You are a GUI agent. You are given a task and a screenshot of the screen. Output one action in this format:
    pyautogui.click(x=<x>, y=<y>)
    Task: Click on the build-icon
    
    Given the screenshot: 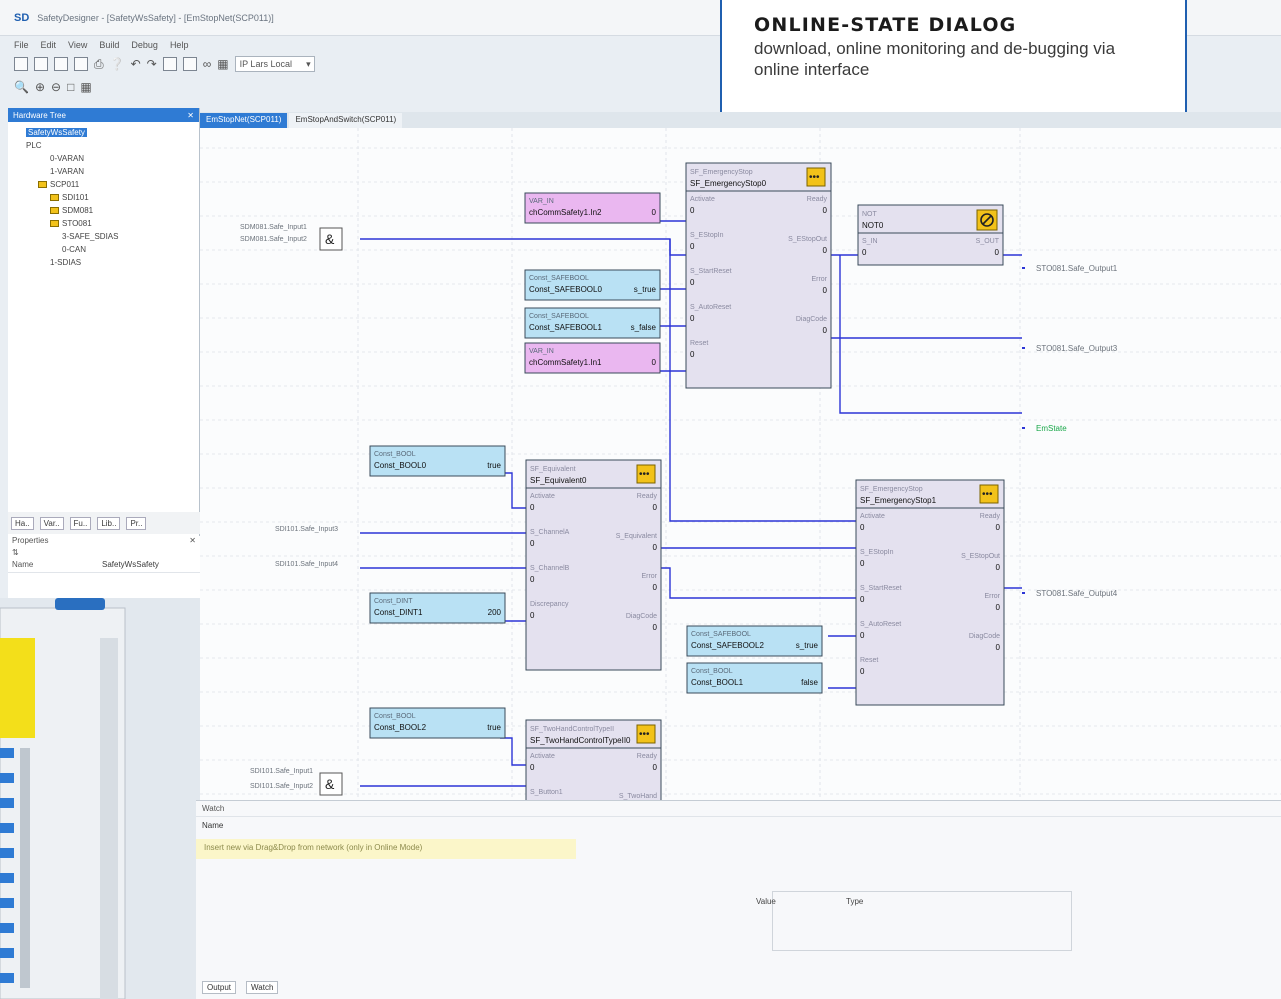 What is the action you would take?
    pyautogui.click(x=169, y=64)
    